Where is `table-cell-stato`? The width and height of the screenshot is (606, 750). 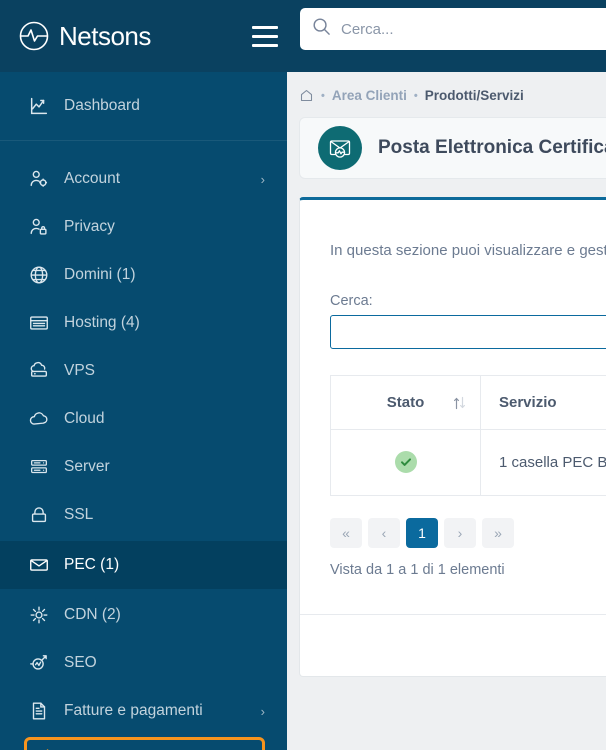 table-cell-stato is located at coordinates (405, 462).